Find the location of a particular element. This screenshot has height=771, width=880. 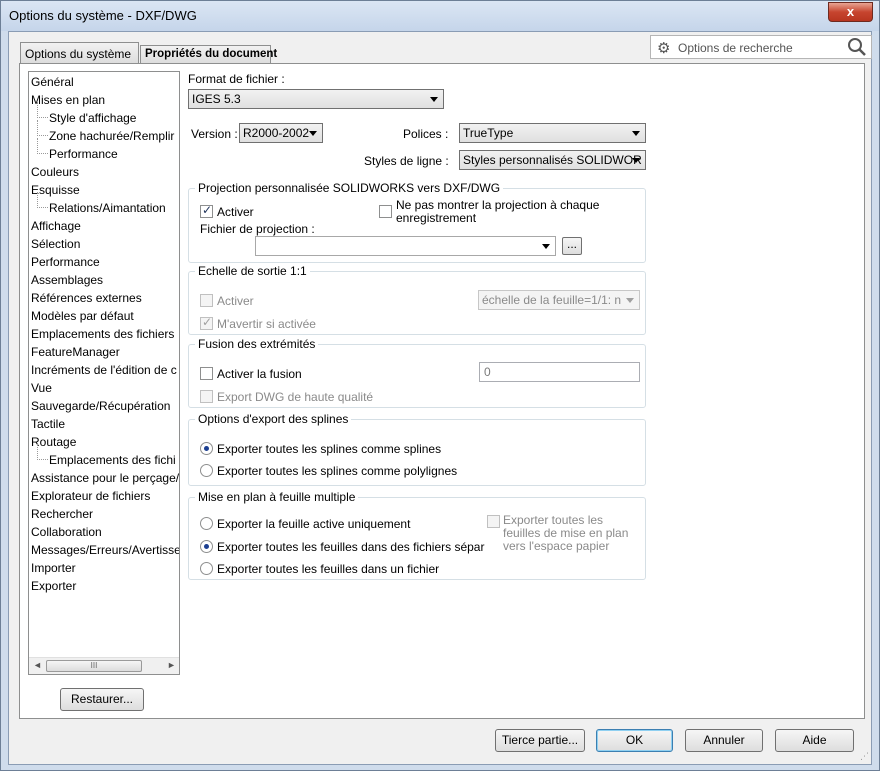

tree-item: Couleurs is located at coordinates (55, 172).